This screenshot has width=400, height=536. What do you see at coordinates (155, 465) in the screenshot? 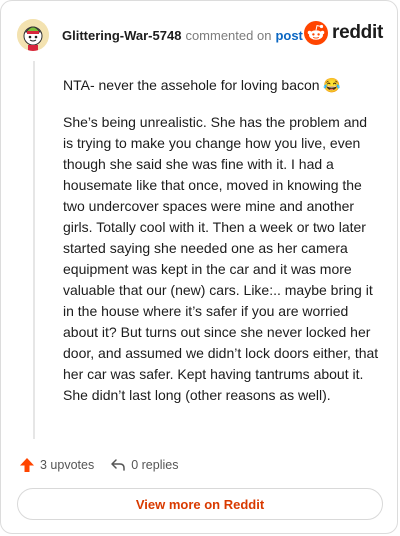
I see `reply-count: 0 replies` at bounding box center [155, 465].